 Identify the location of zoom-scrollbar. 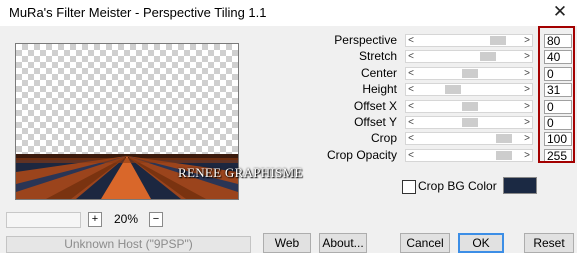
(43, 220).